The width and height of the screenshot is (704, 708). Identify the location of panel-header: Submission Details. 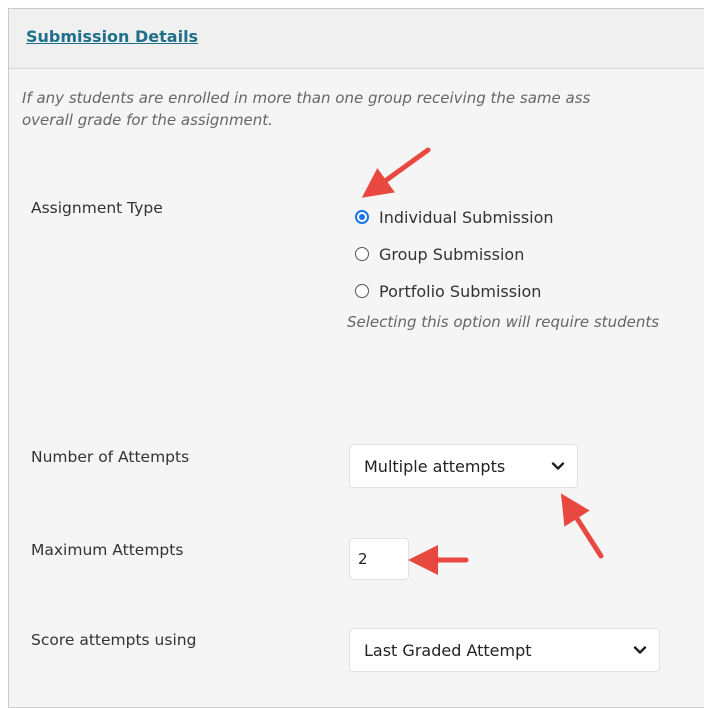
(356, 39).